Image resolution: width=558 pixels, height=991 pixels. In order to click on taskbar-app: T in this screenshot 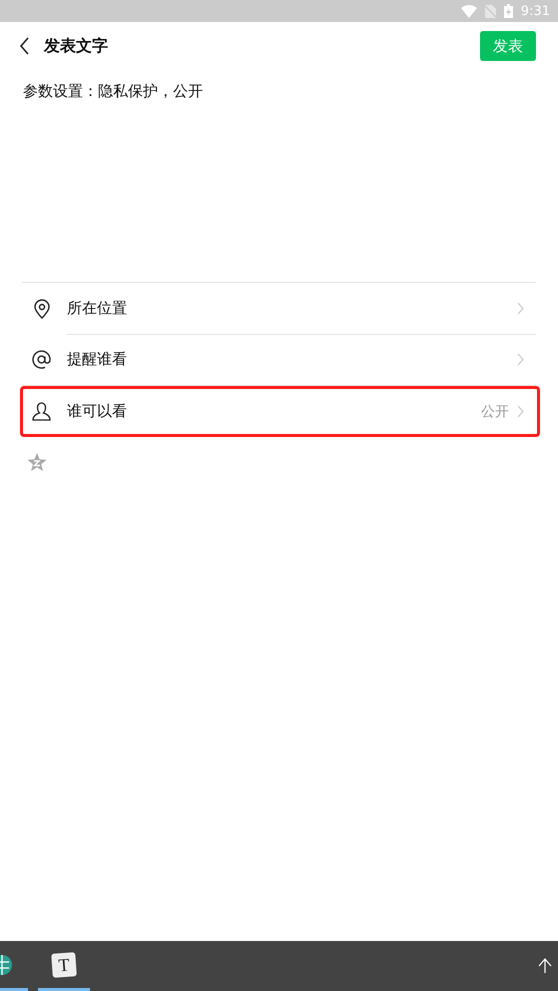, I will do `click(64, 966)`.